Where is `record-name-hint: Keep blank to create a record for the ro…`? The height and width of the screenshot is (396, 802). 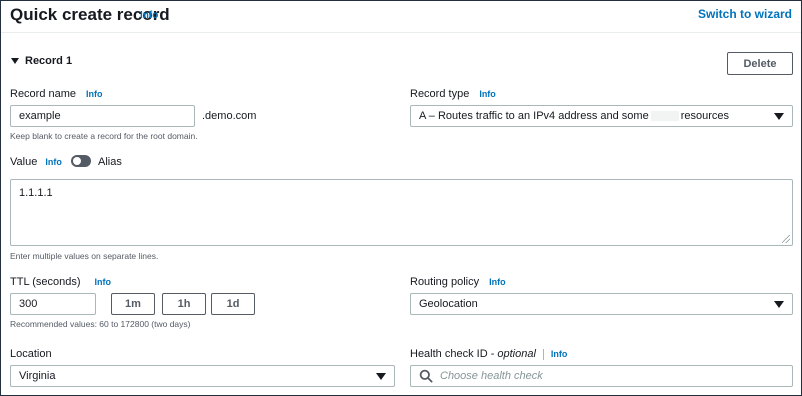 record-name-hint: Keep blank to create a record for the ro… is located at coordinates (104, 136).